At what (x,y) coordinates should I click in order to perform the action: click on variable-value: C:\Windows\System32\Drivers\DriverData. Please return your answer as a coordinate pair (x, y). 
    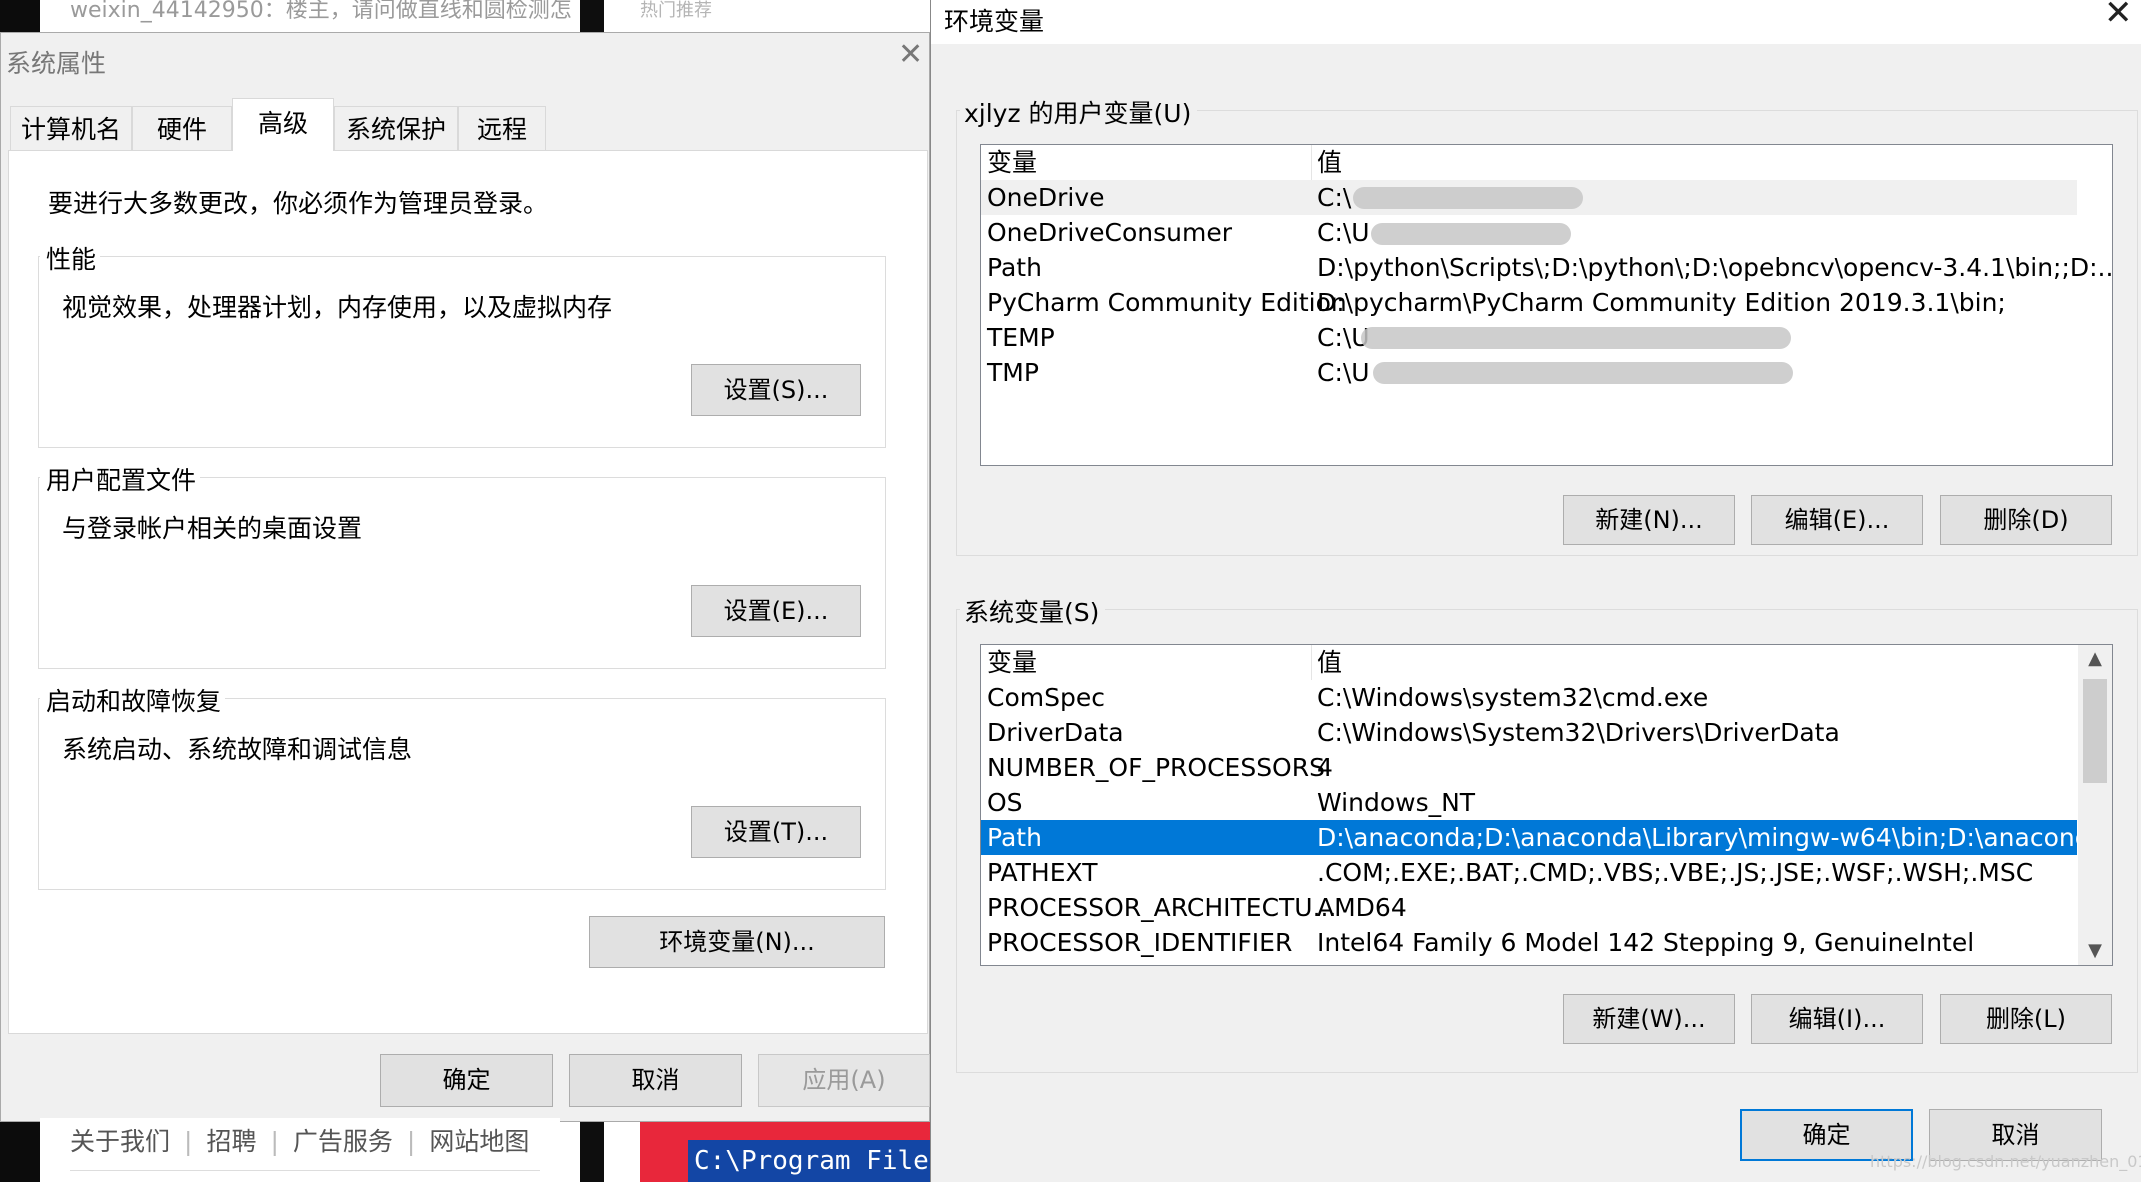
    Looking at the image, I should click on (1578, 732).